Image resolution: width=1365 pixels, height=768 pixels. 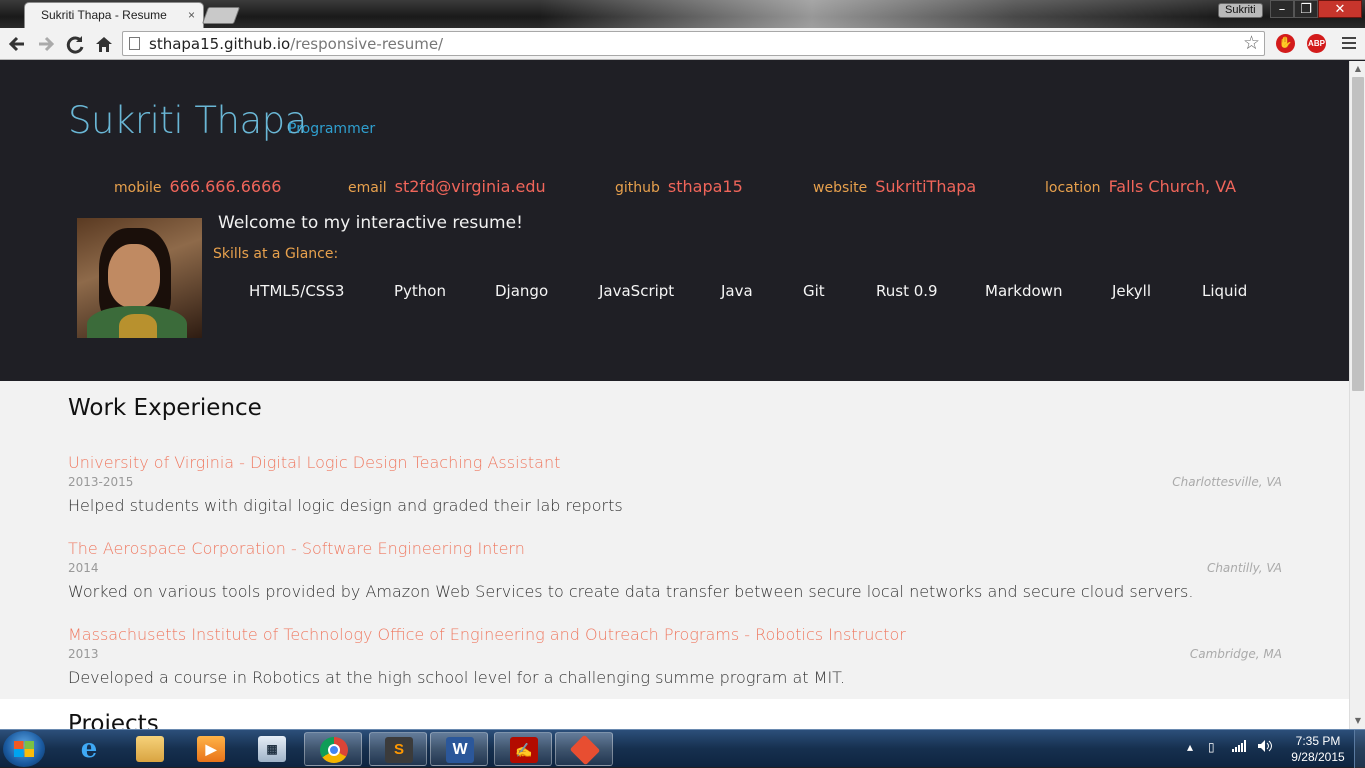 I want to click on home-icon, so click(x=104, y=44).